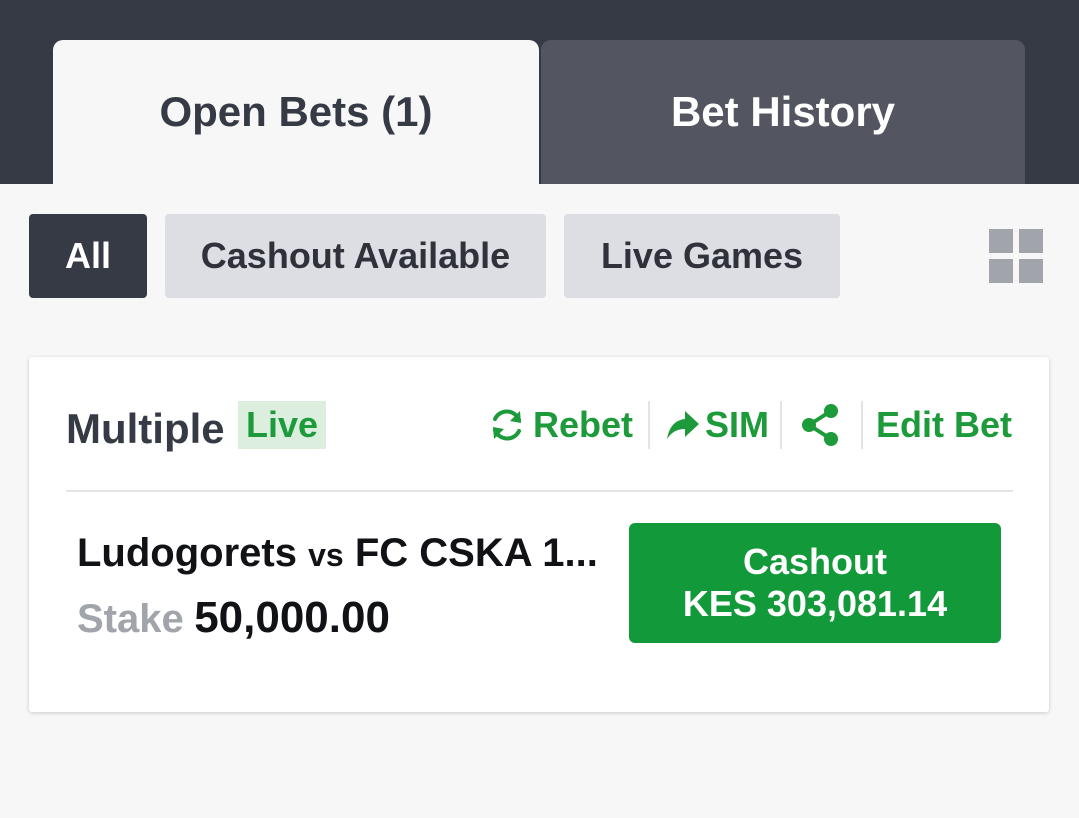 The height and width of the screenshot is (818, 1079). What do you see at coordinates (583, 424) in the screenshot?
I see `rebet-label: Rebet` at bounding box center [583, 424].